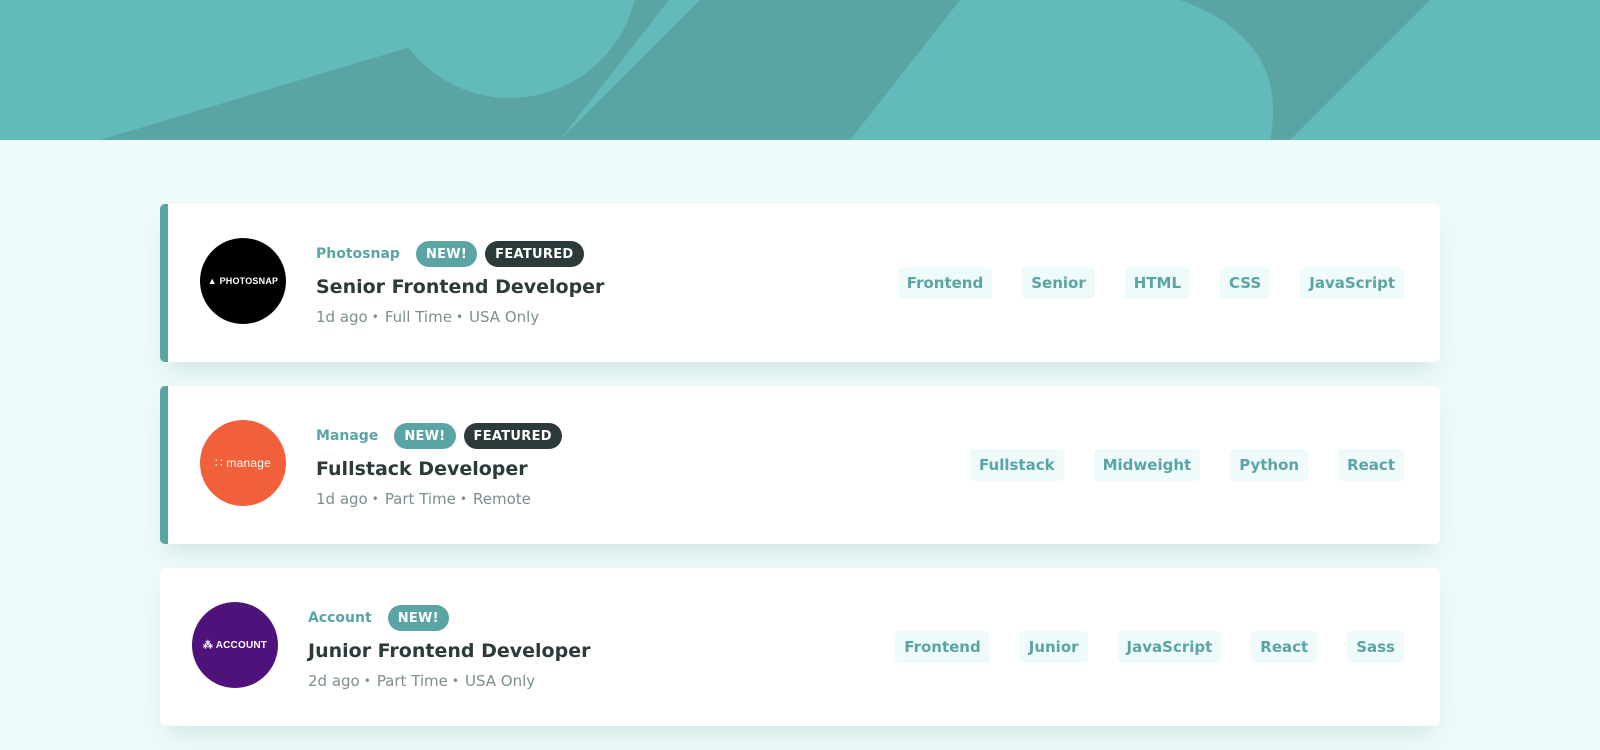  What do you see at coordinates (1157, 283) in the screenshot?
I see `filter-tag: HTML` at bounding box center [1157, 283].